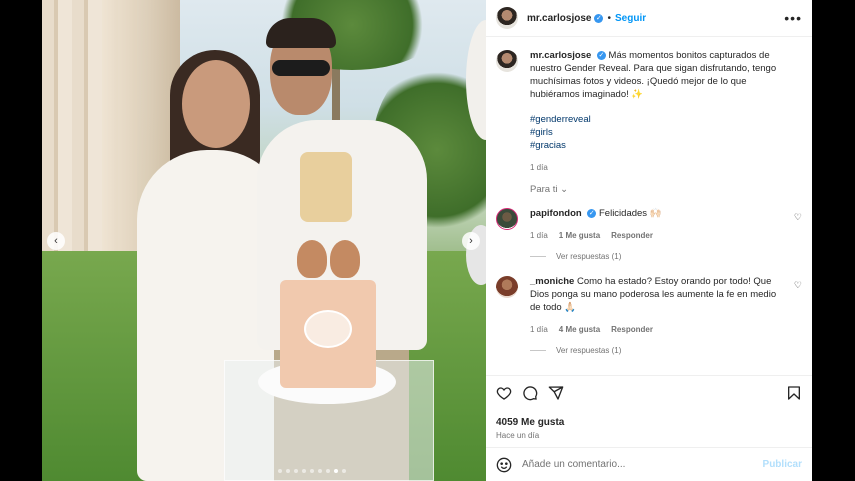 This screenshot has height=481, width=855. Describe the element at coordinates (530, 393) in the screenshot. I see `comment-icon` at that location.